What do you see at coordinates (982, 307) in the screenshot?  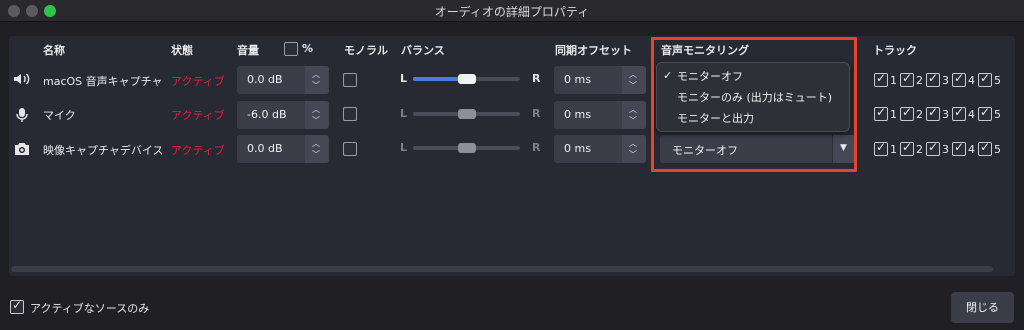 I see `close-button: 閉じる` at bounding box center [982, 307].